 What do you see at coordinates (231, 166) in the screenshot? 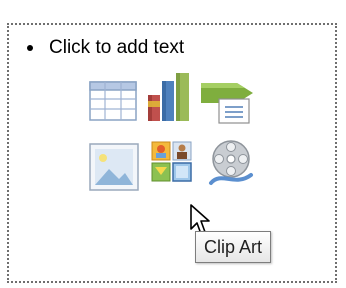
I see `insert-media-icon` at bounding box center [231, 166].